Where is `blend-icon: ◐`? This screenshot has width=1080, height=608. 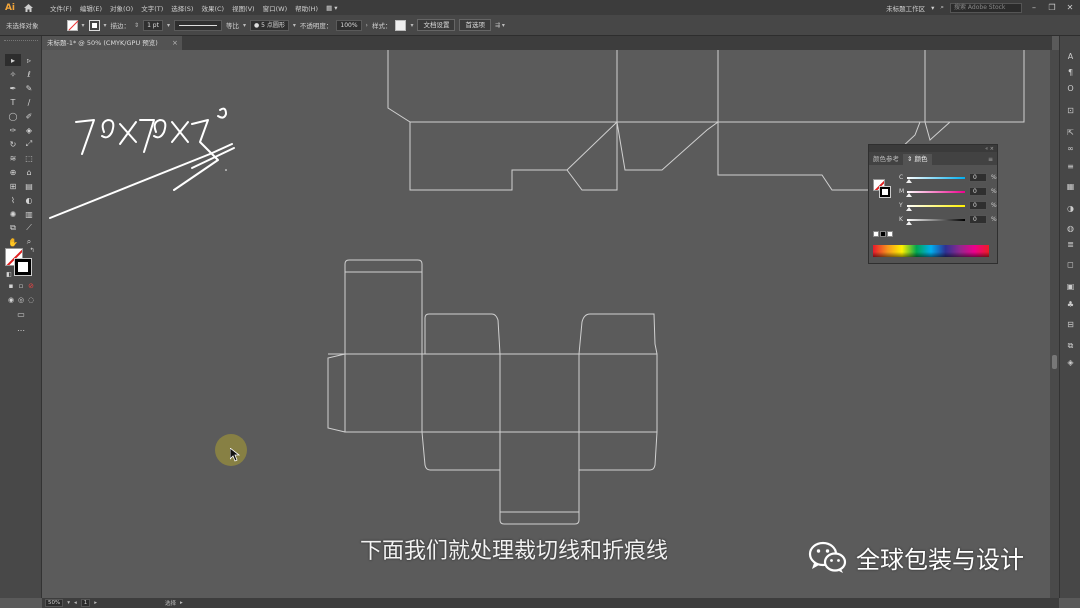
blend-icon: ◐ is located at coordinates (29, 200).